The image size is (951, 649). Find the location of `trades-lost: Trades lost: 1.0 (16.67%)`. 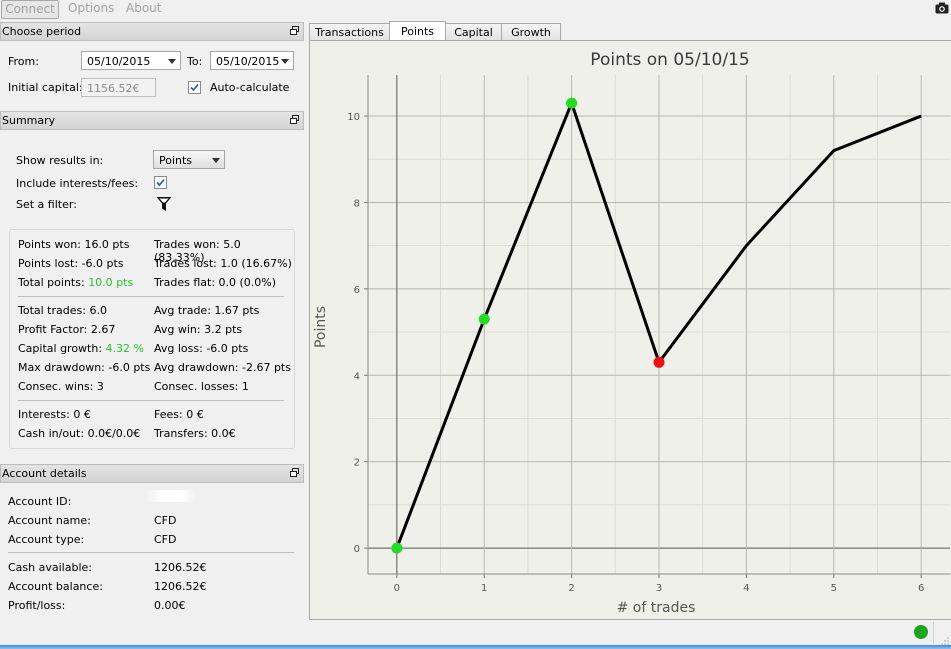

trades-lost: Trades lost: 1.0 (16.67%) is located at coordinates (223, 263).